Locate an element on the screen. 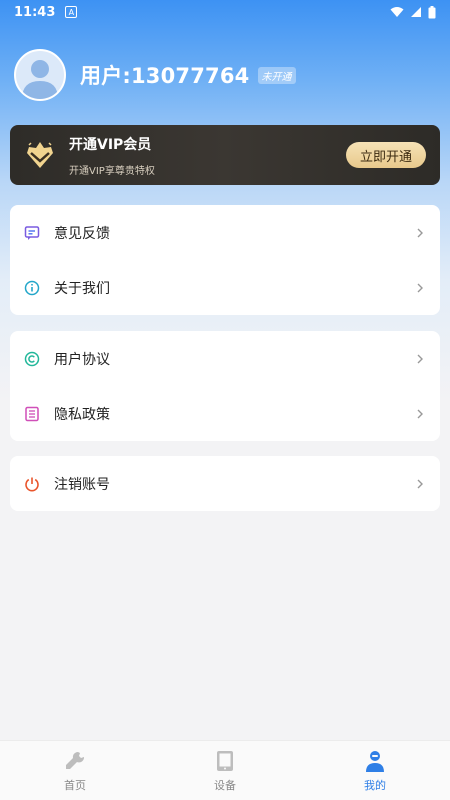 The image size is (450, 800). feedback-icon is located at coordinates (32, 233).